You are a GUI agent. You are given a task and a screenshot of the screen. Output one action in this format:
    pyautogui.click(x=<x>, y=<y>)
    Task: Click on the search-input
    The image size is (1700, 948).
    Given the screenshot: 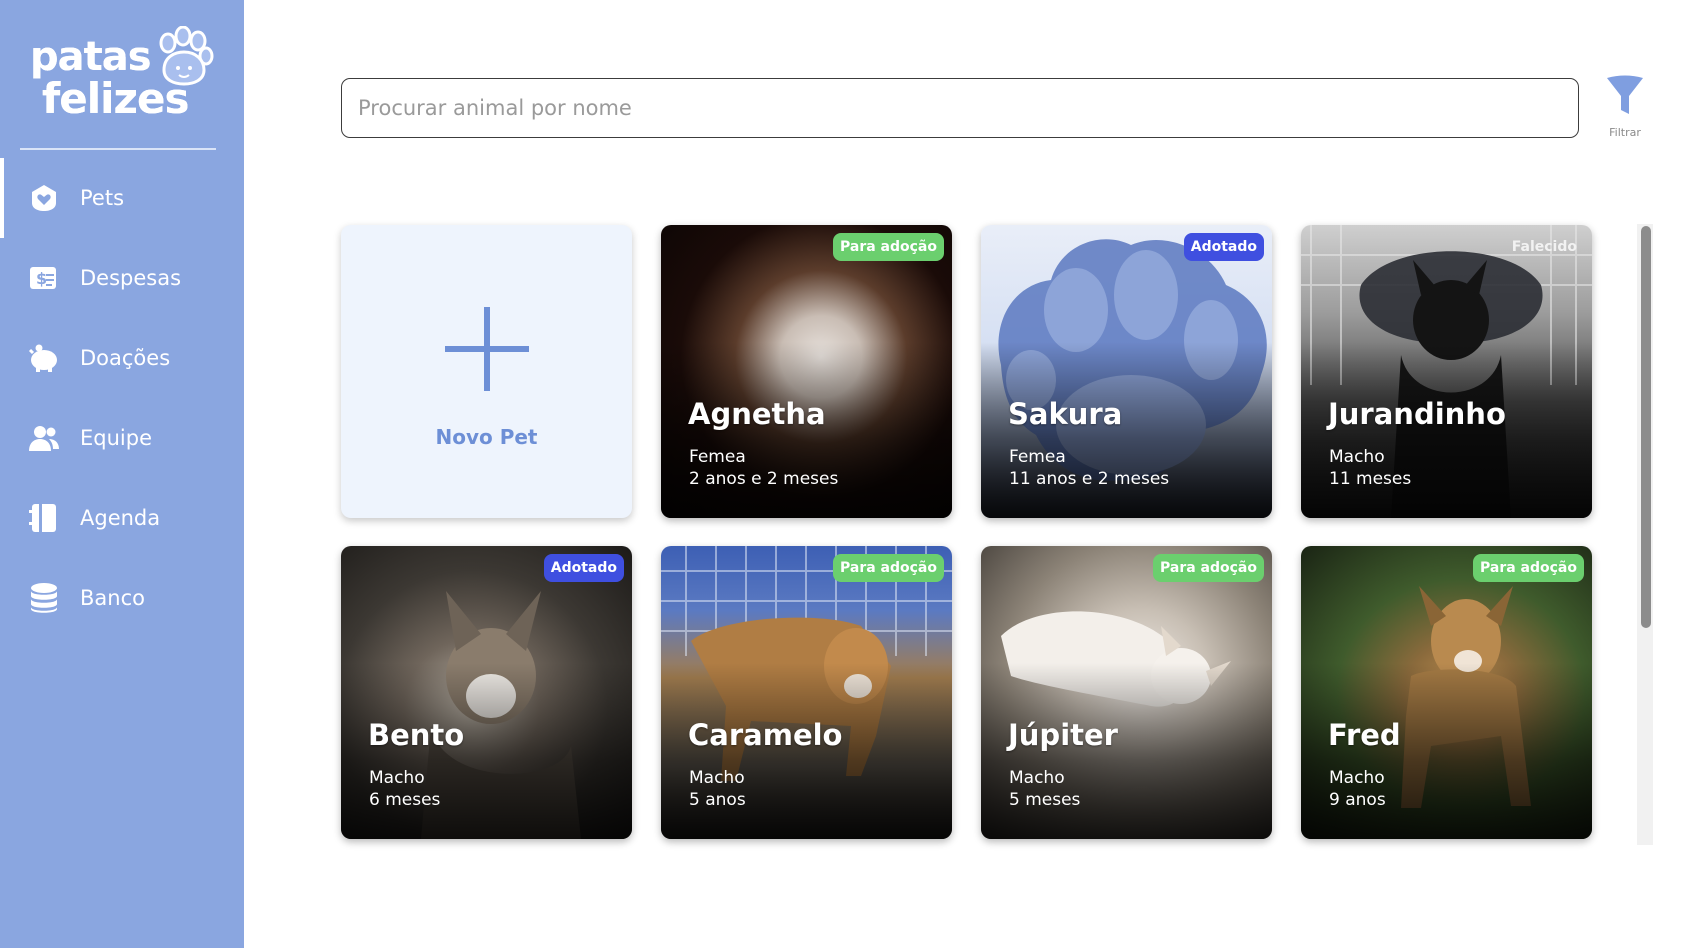 What is the action you would take?
    pyautogui.click(x=960, y=108)
    